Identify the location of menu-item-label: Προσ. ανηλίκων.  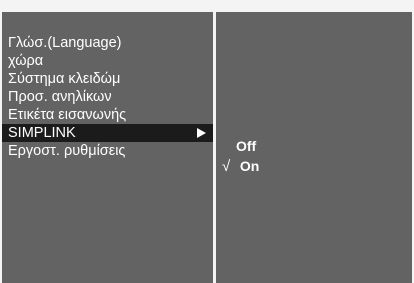
(60, 97).